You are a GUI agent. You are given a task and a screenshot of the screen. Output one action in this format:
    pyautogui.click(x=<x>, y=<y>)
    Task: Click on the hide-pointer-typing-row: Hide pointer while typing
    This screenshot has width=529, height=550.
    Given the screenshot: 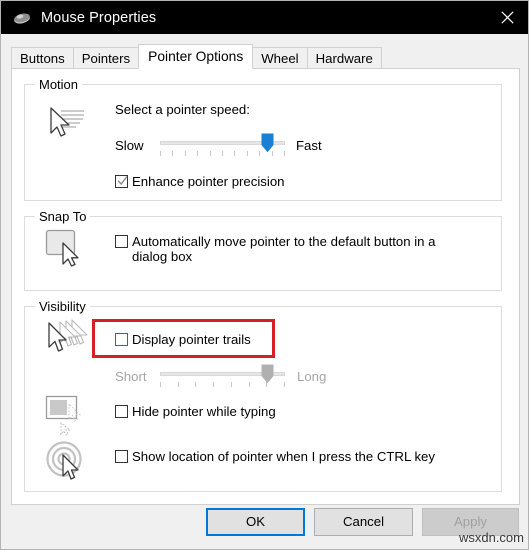 What is the action you would take?
    pyautogui.click(x=195, y=411)
    